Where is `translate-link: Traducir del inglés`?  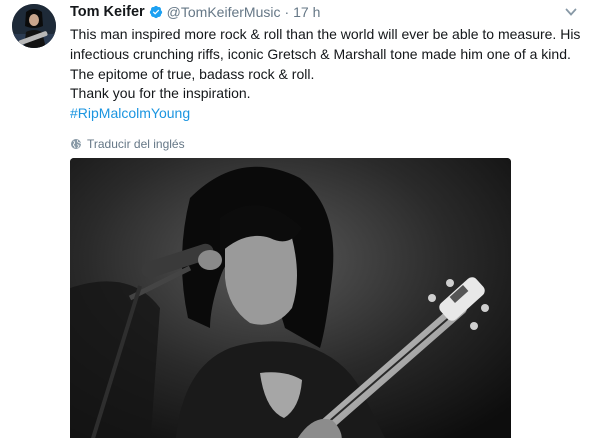
translate-link: Traducir del inglés is located at coordinates (326, 144).